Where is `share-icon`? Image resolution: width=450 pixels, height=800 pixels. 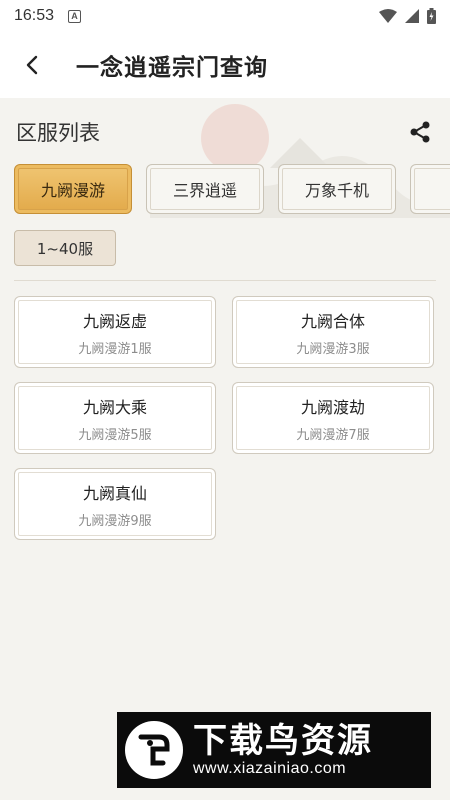
share-icon is located at coordinates (420, 132).